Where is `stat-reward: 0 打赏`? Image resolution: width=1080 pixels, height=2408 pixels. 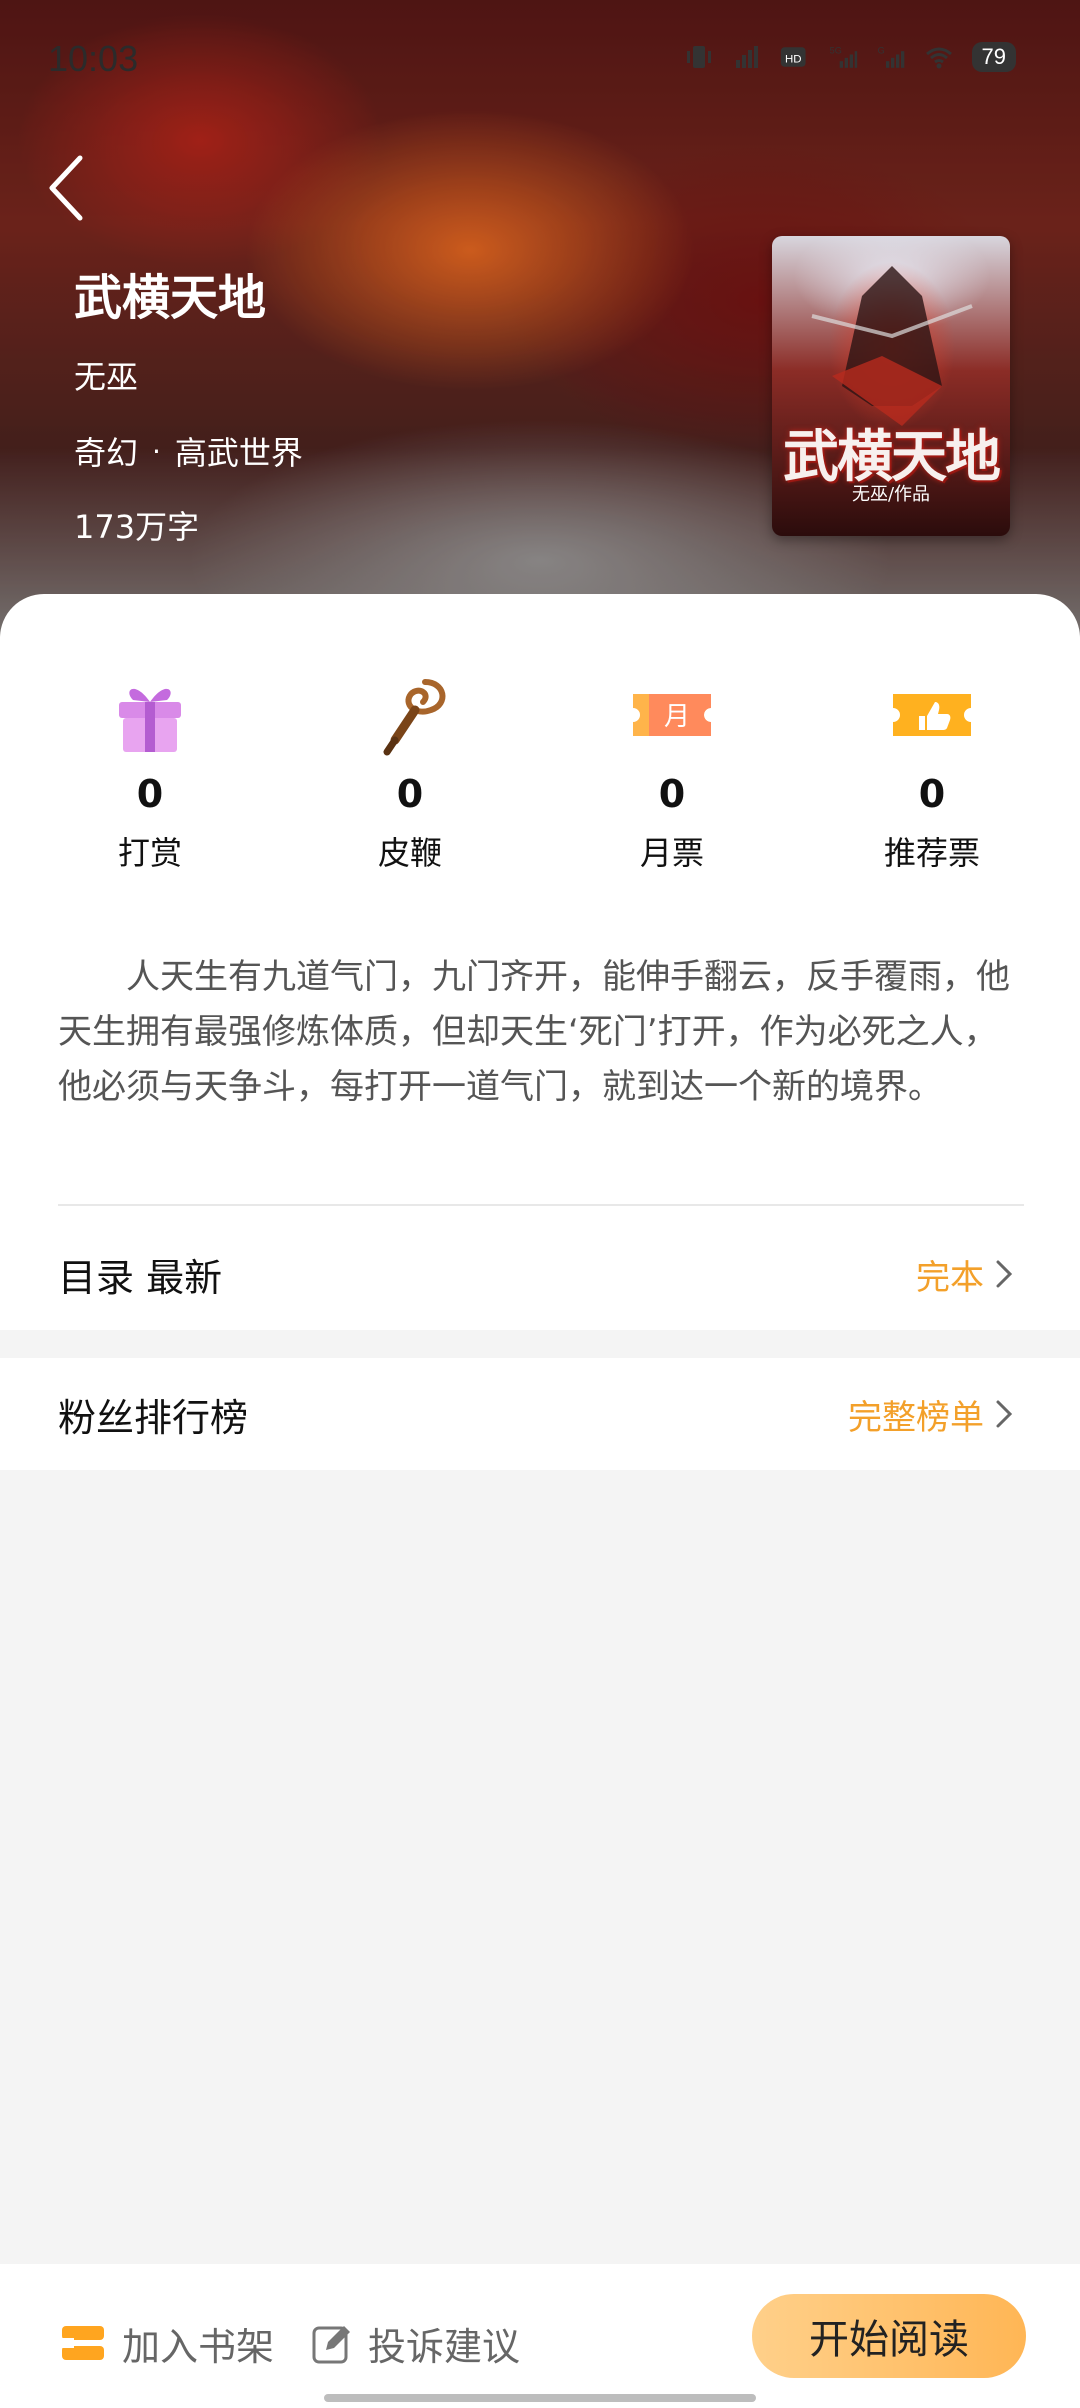 stat-reward: 0 打赏 is located at coordinates (150, 772).